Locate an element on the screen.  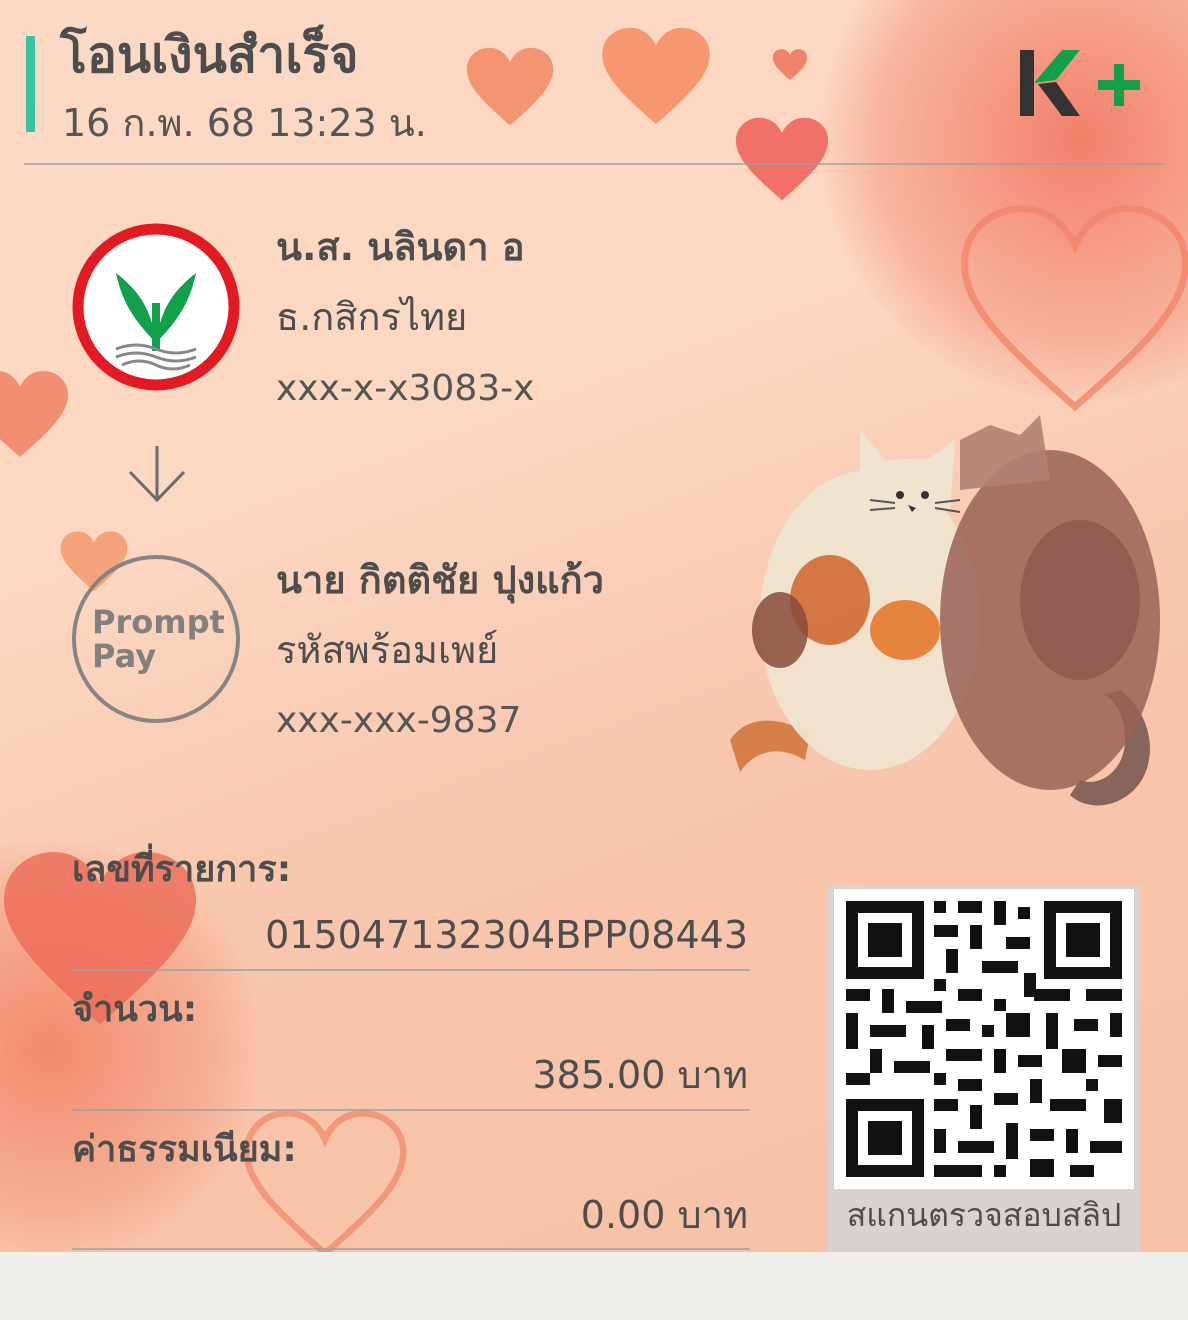
amount-value: 385.00 บาท is located at coordinates (640, 1075).